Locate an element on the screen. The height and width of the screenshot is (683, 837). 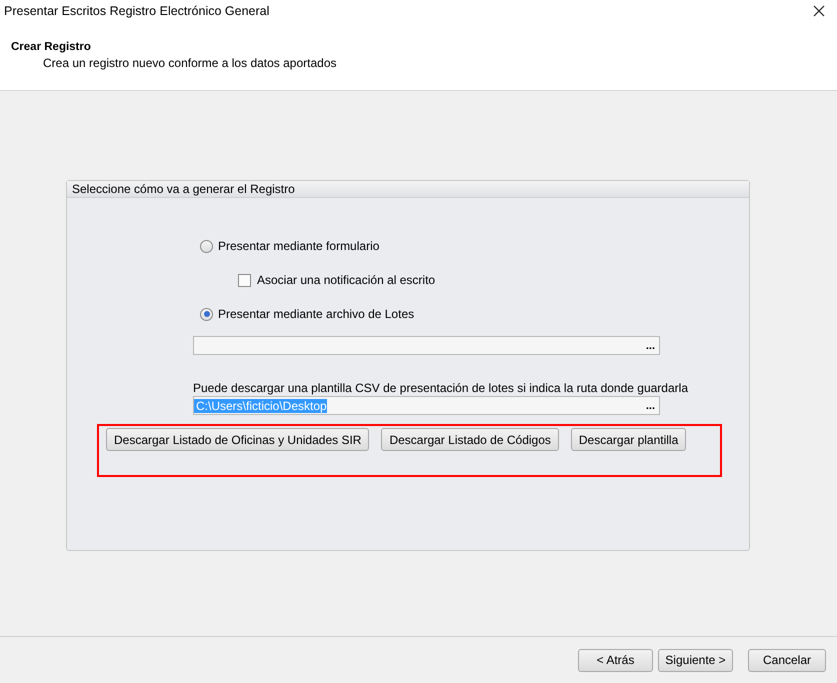
download-button: Descargar Listado de Códigos is located at coordinates (470, 439).